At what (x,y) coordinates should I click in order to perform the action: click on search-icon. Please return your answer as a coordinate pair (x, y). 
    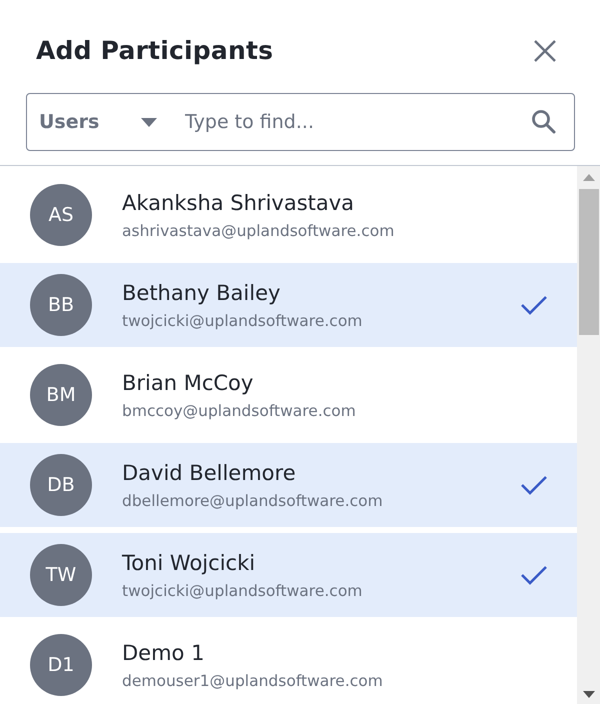
    Looking at the image, I should click on (544, 122).